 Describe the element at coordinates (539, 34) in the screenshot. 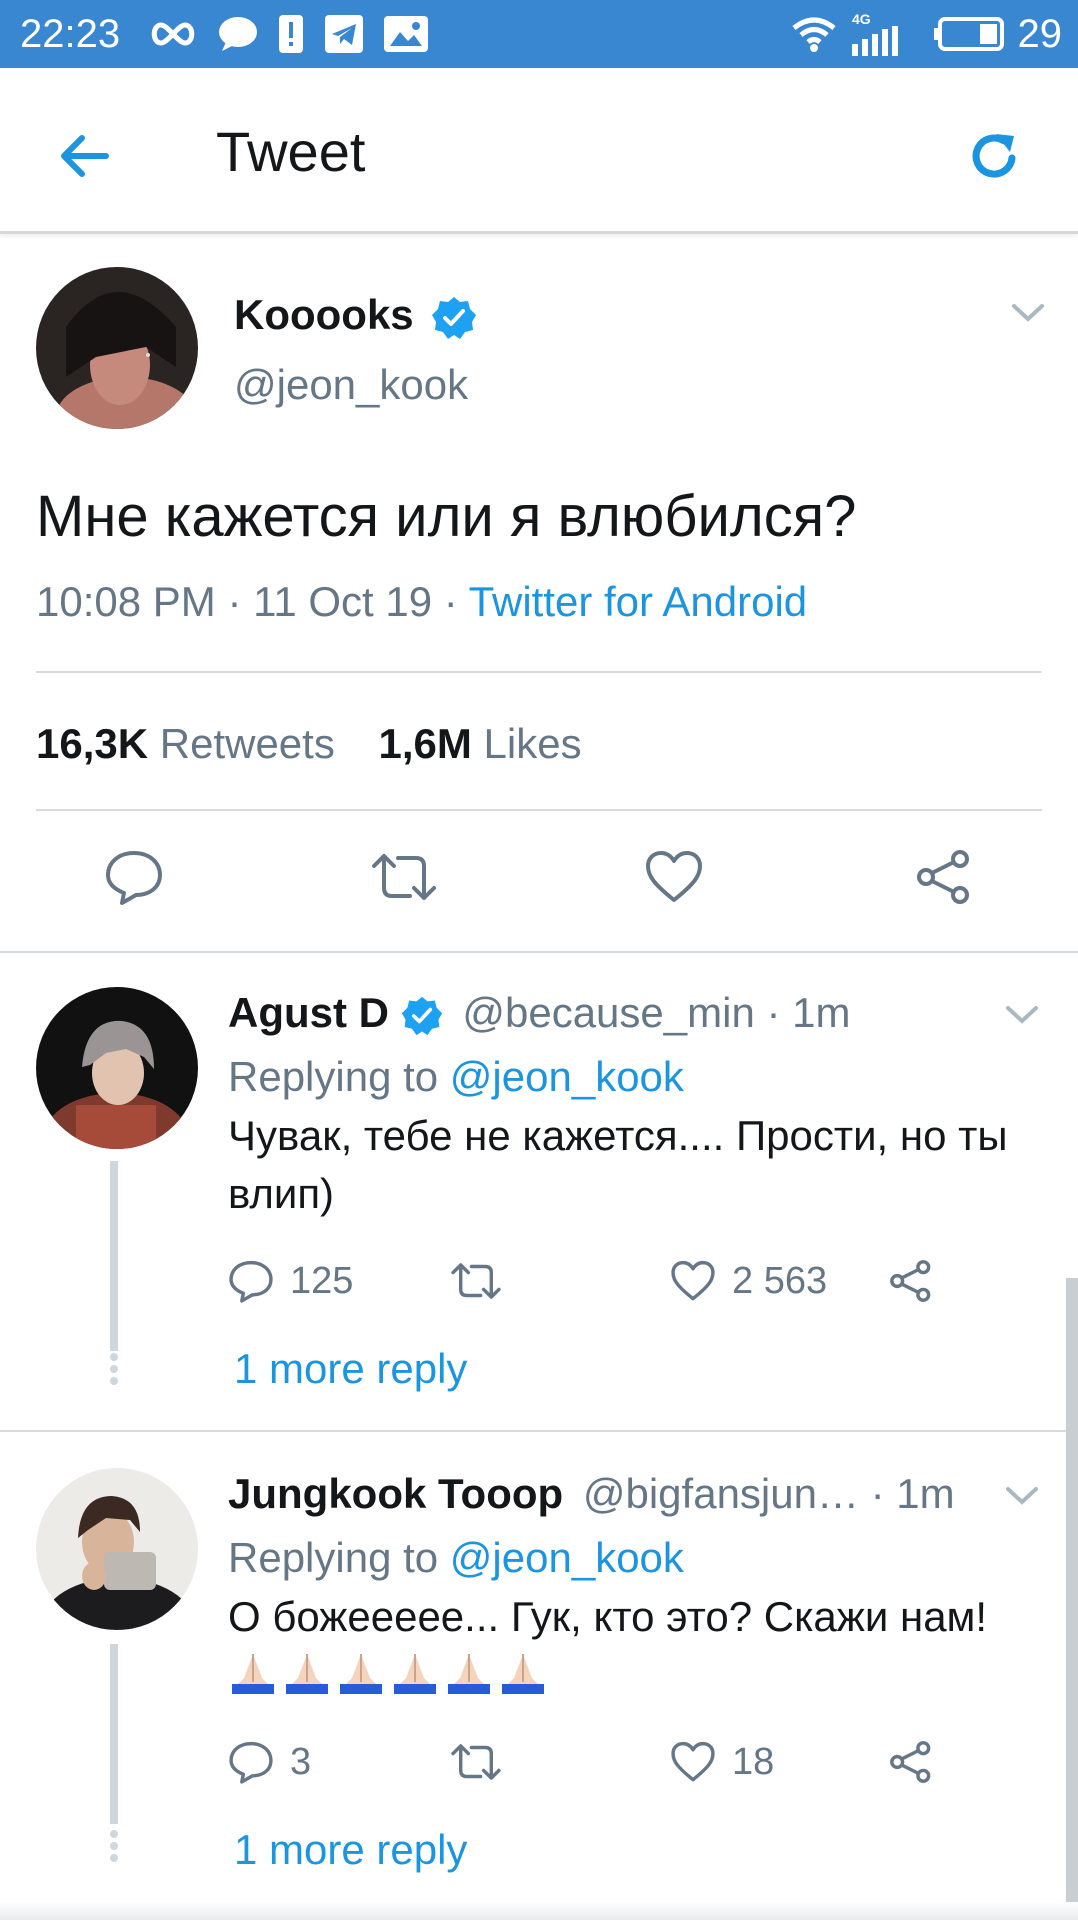

I see `status-bar: 22:23 4G 29` at that location.